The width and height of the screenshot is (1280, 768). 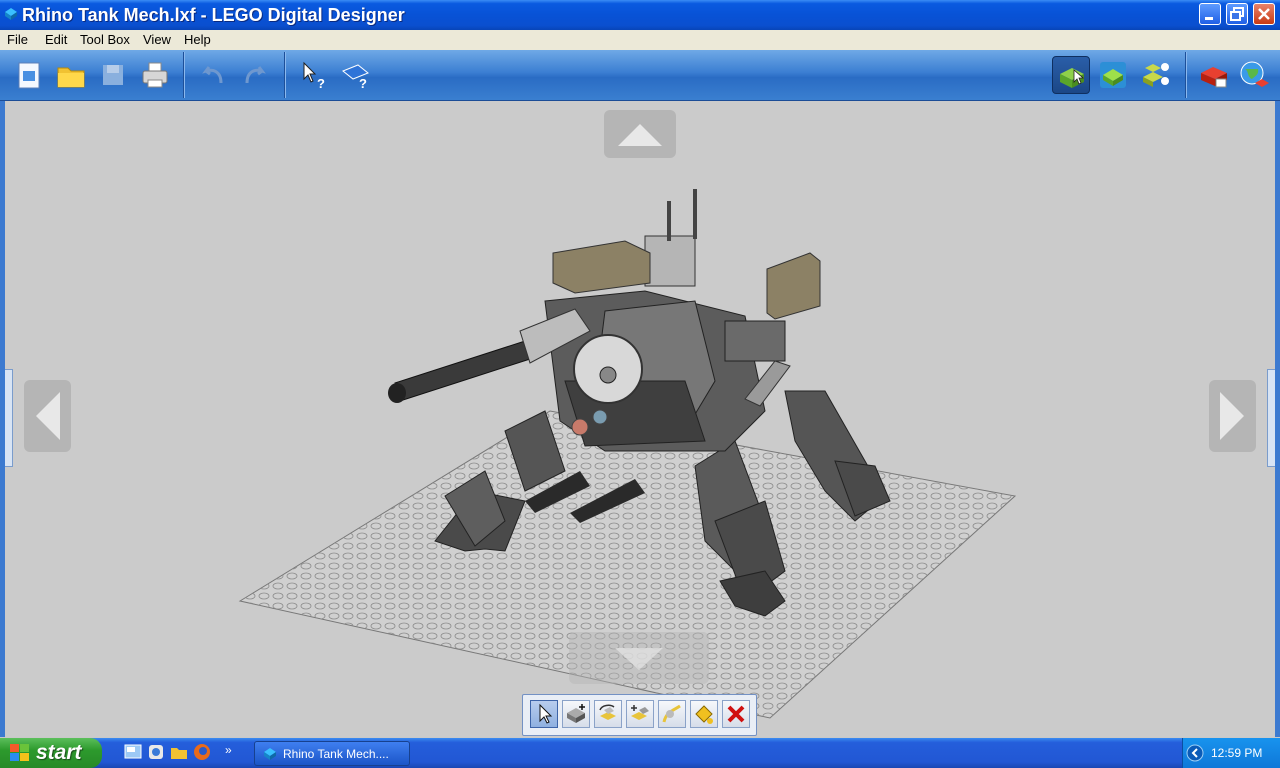 I want to click on cursor-help-icon: ?, so click(x=314, y=76).